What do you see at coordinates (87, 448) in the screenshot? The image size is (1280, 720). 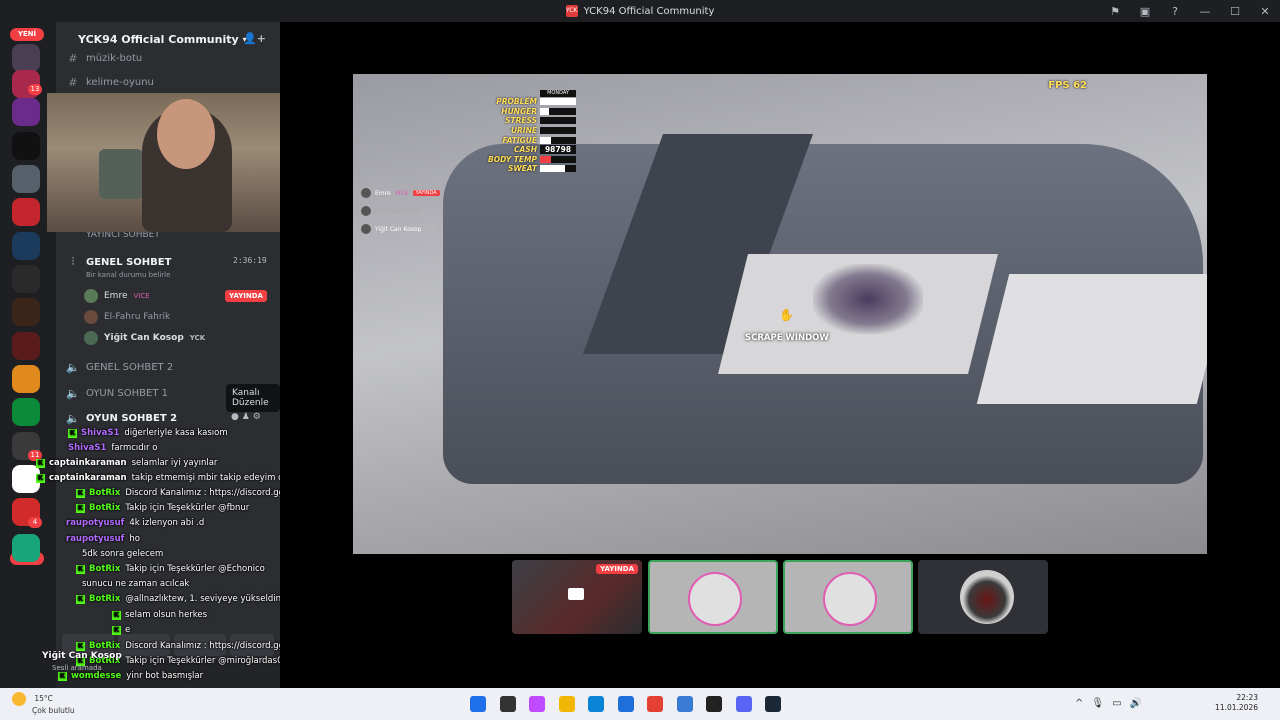 I see `chat-username: ShivaS1` at bounding box center [87, 448].